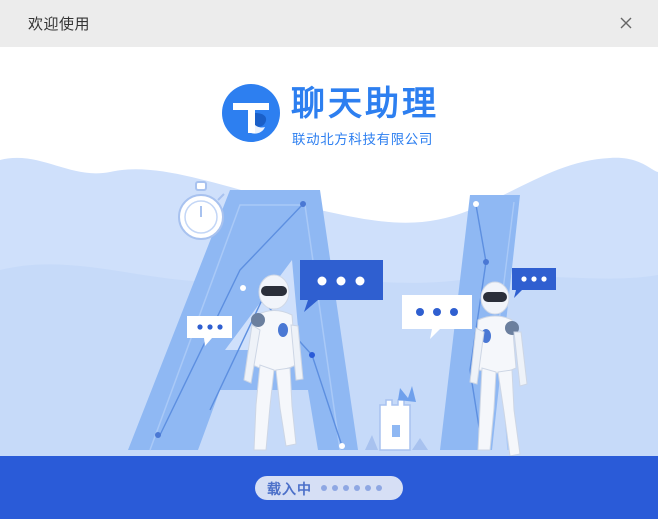  Describe the element at coordinates (251, 113) in the screenshot. I see `chat-assistant-logo-icon` at that location.